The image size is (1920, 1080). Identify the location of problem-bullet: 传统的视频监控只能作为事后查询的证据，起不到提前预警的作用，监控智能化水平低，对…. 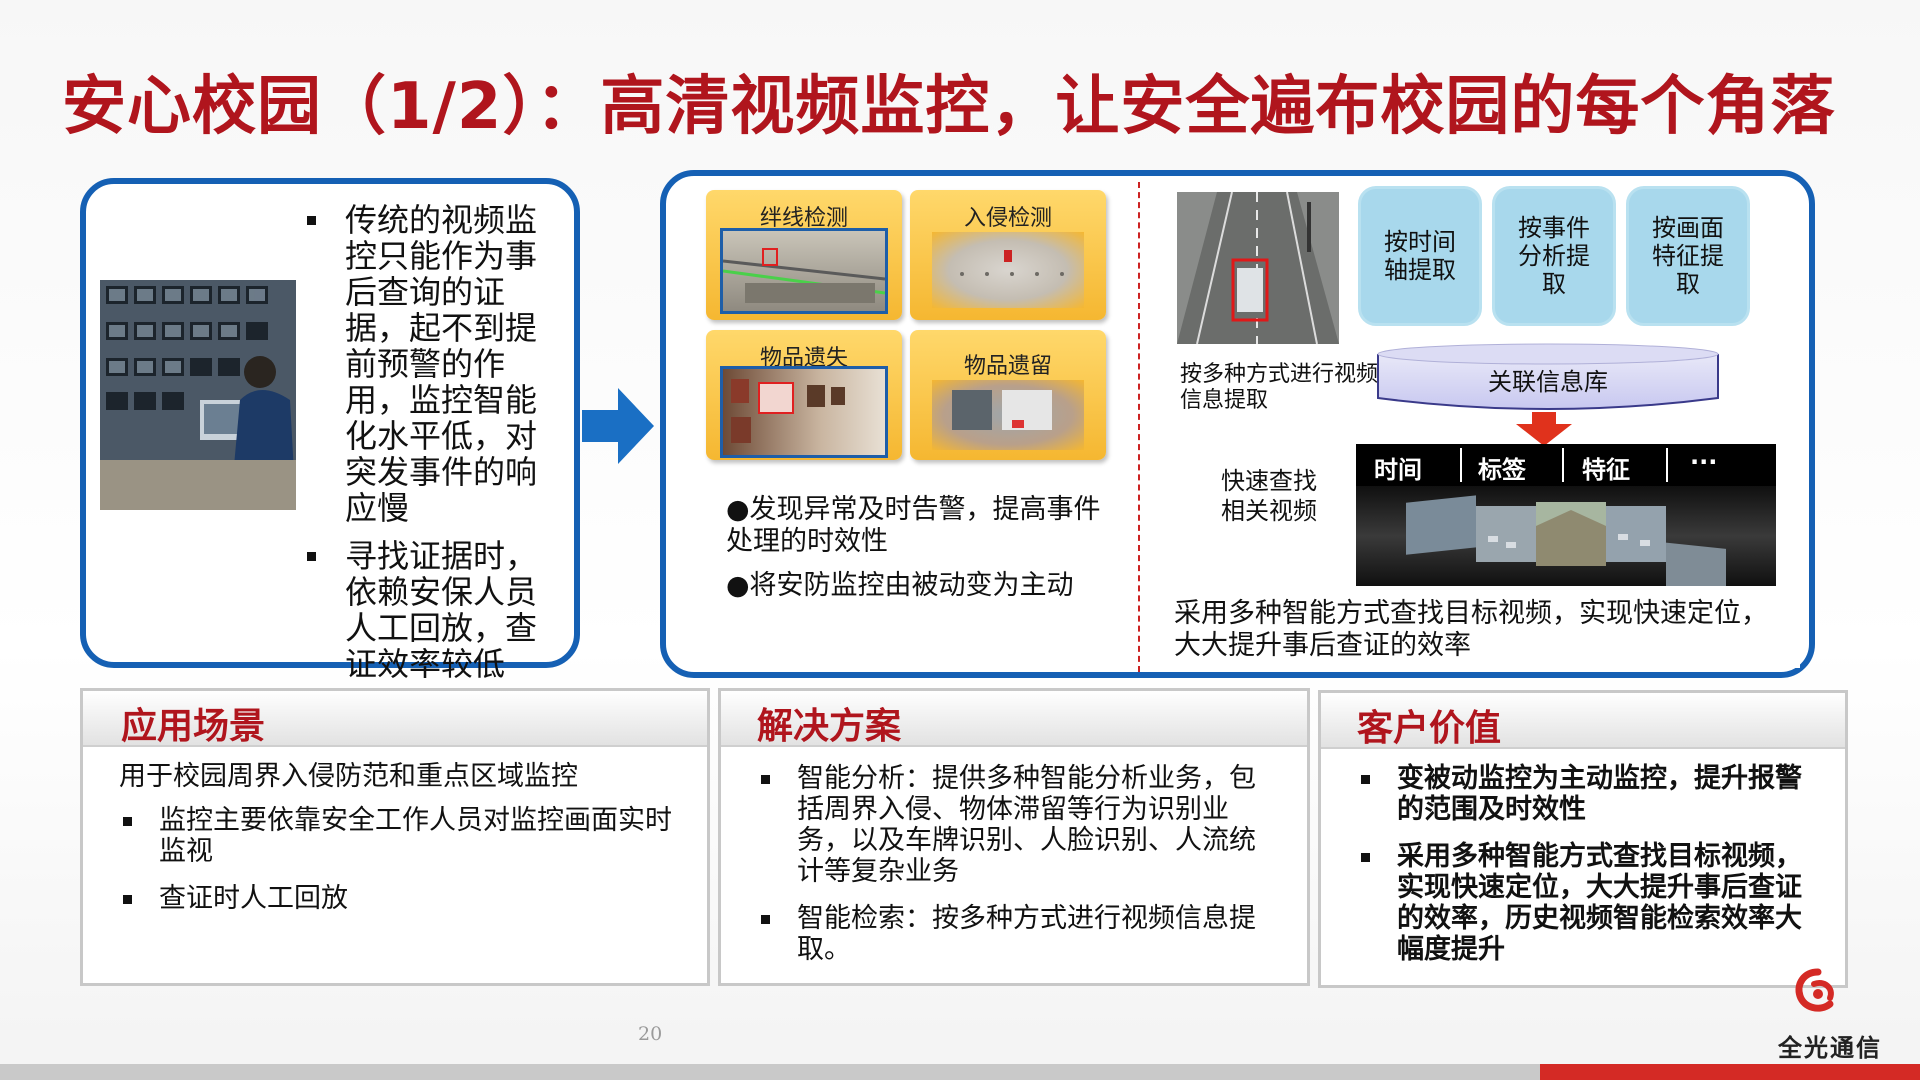
(437, 364).